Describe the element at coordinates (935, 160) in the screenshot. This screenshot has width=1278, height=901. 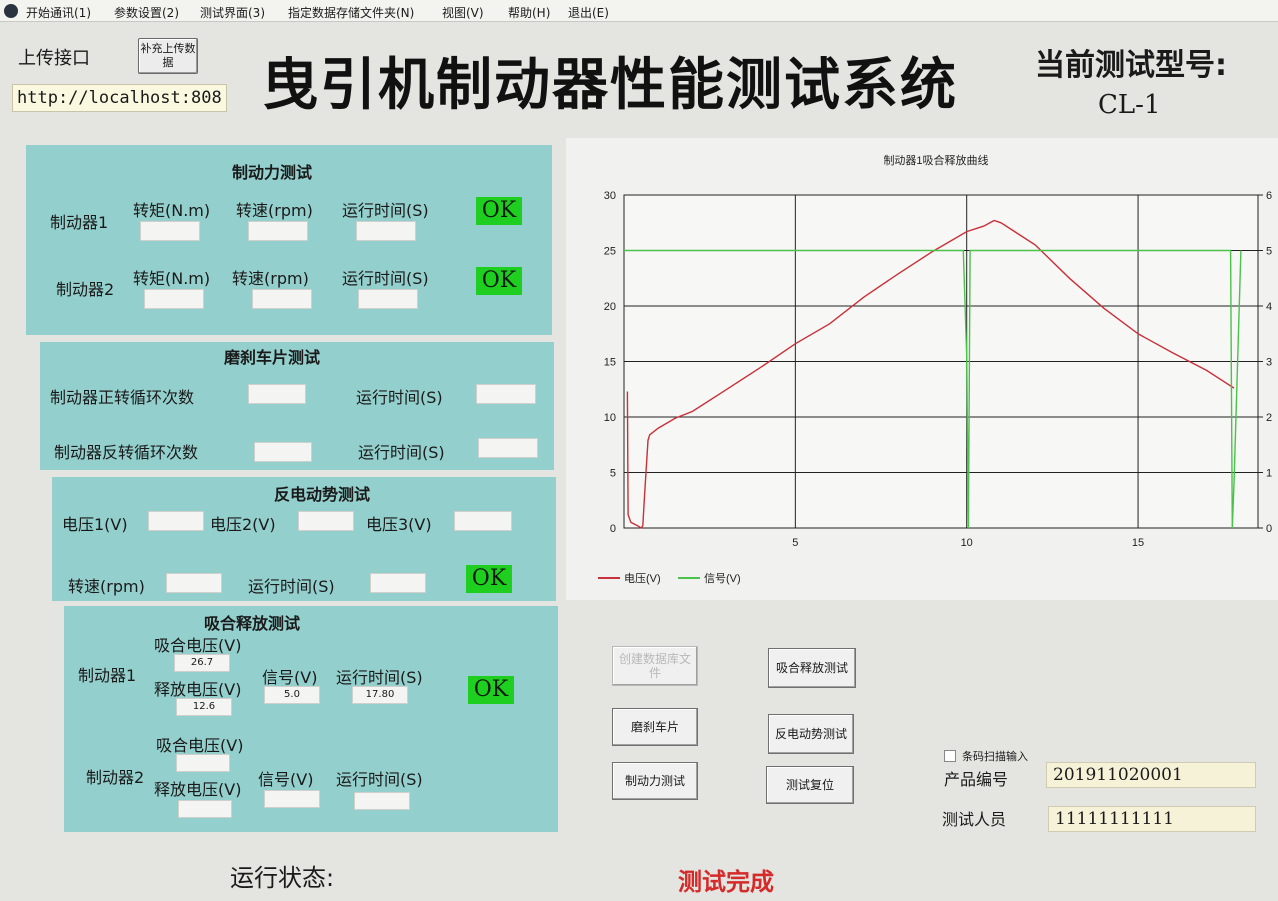
I see `chart-title: 制动器1吸合释放曲线` at that location.